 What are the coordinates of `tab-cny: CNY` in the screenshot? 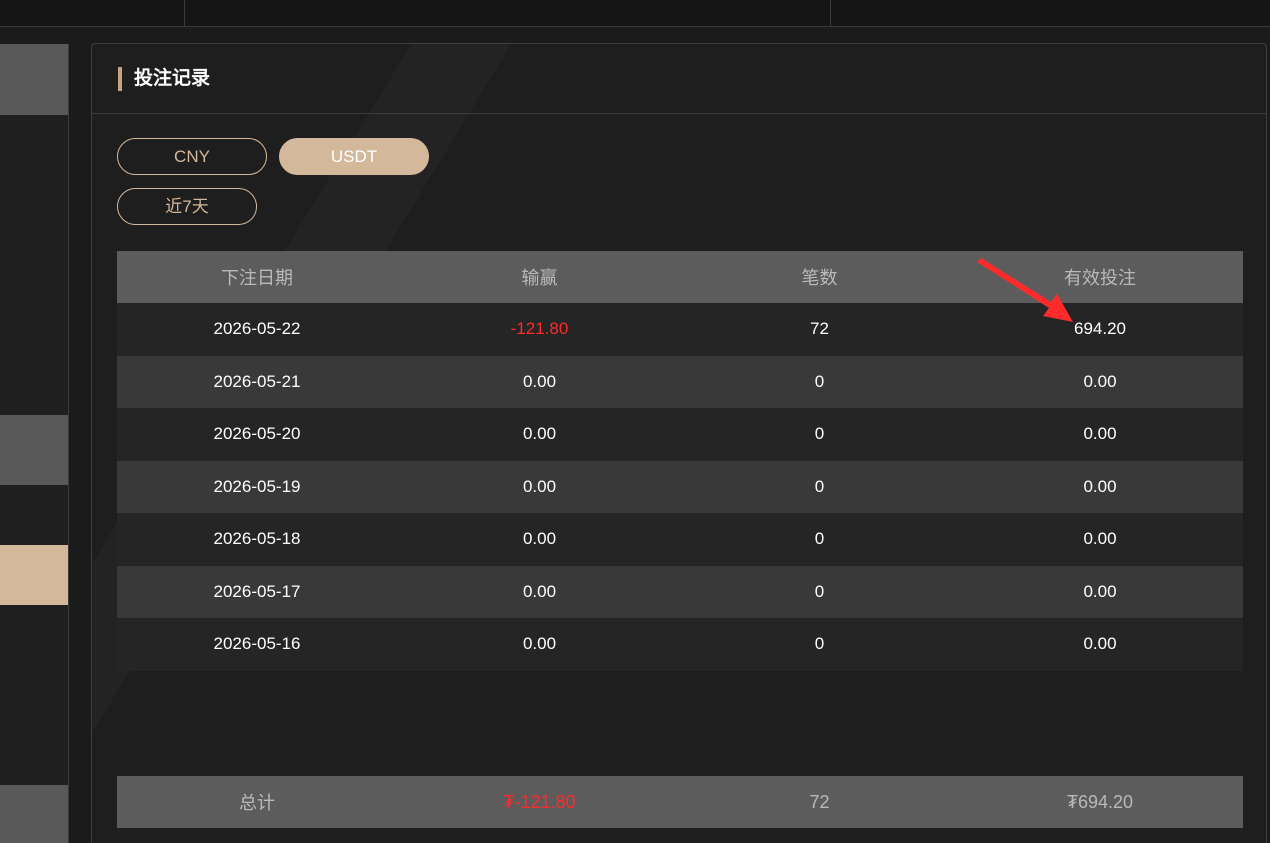 It's located at (192, 156).